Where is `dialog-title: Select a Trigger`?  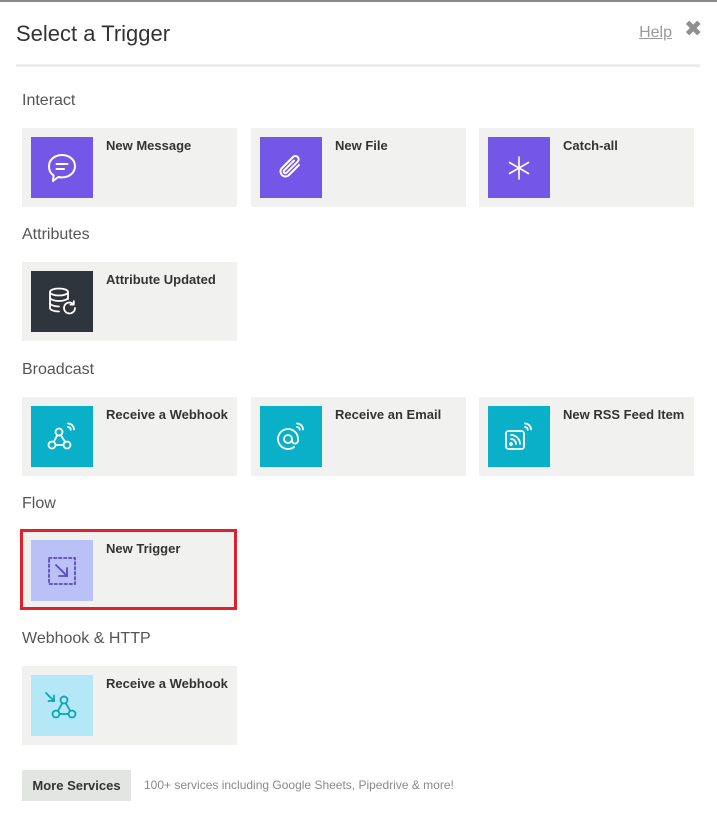
dialog-title: Select a Trigger is located at coordinates (93, 33).